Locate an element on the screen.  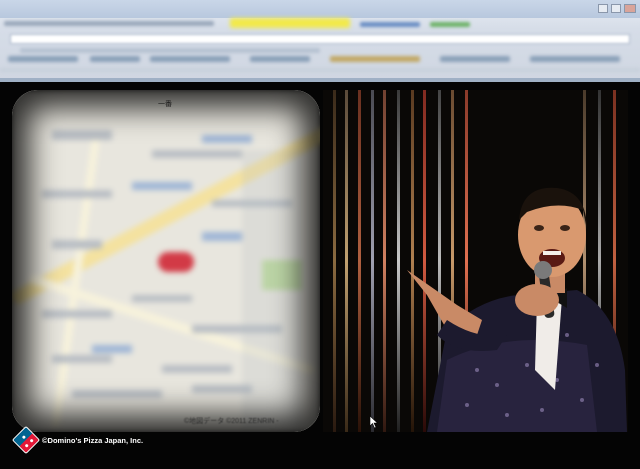
map-copyright: ©地図データ ©2011 ZENRIN - is located at coordinates (231, 421).